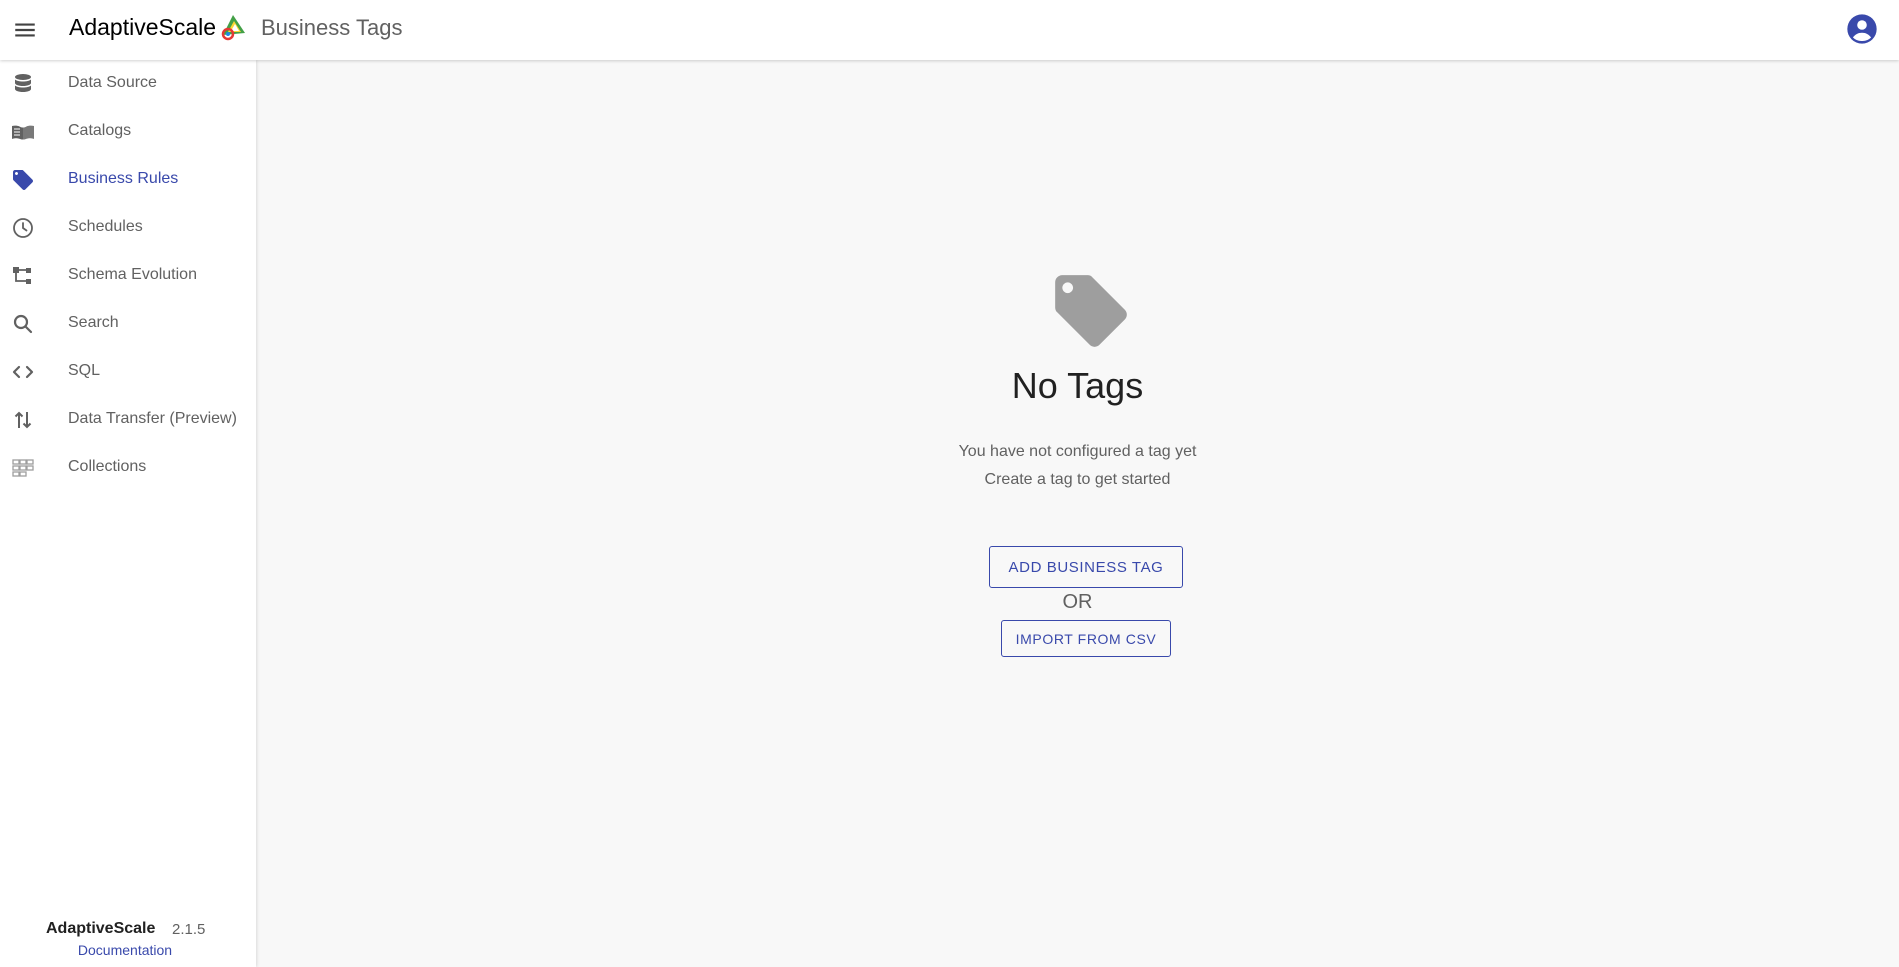 The width and height of the screenshot is (1899, 967). What do you see at coordinates (107, 466) in the screenshot?
I see `sidebar-item-label: Collections` at bounding box center [107, 466].